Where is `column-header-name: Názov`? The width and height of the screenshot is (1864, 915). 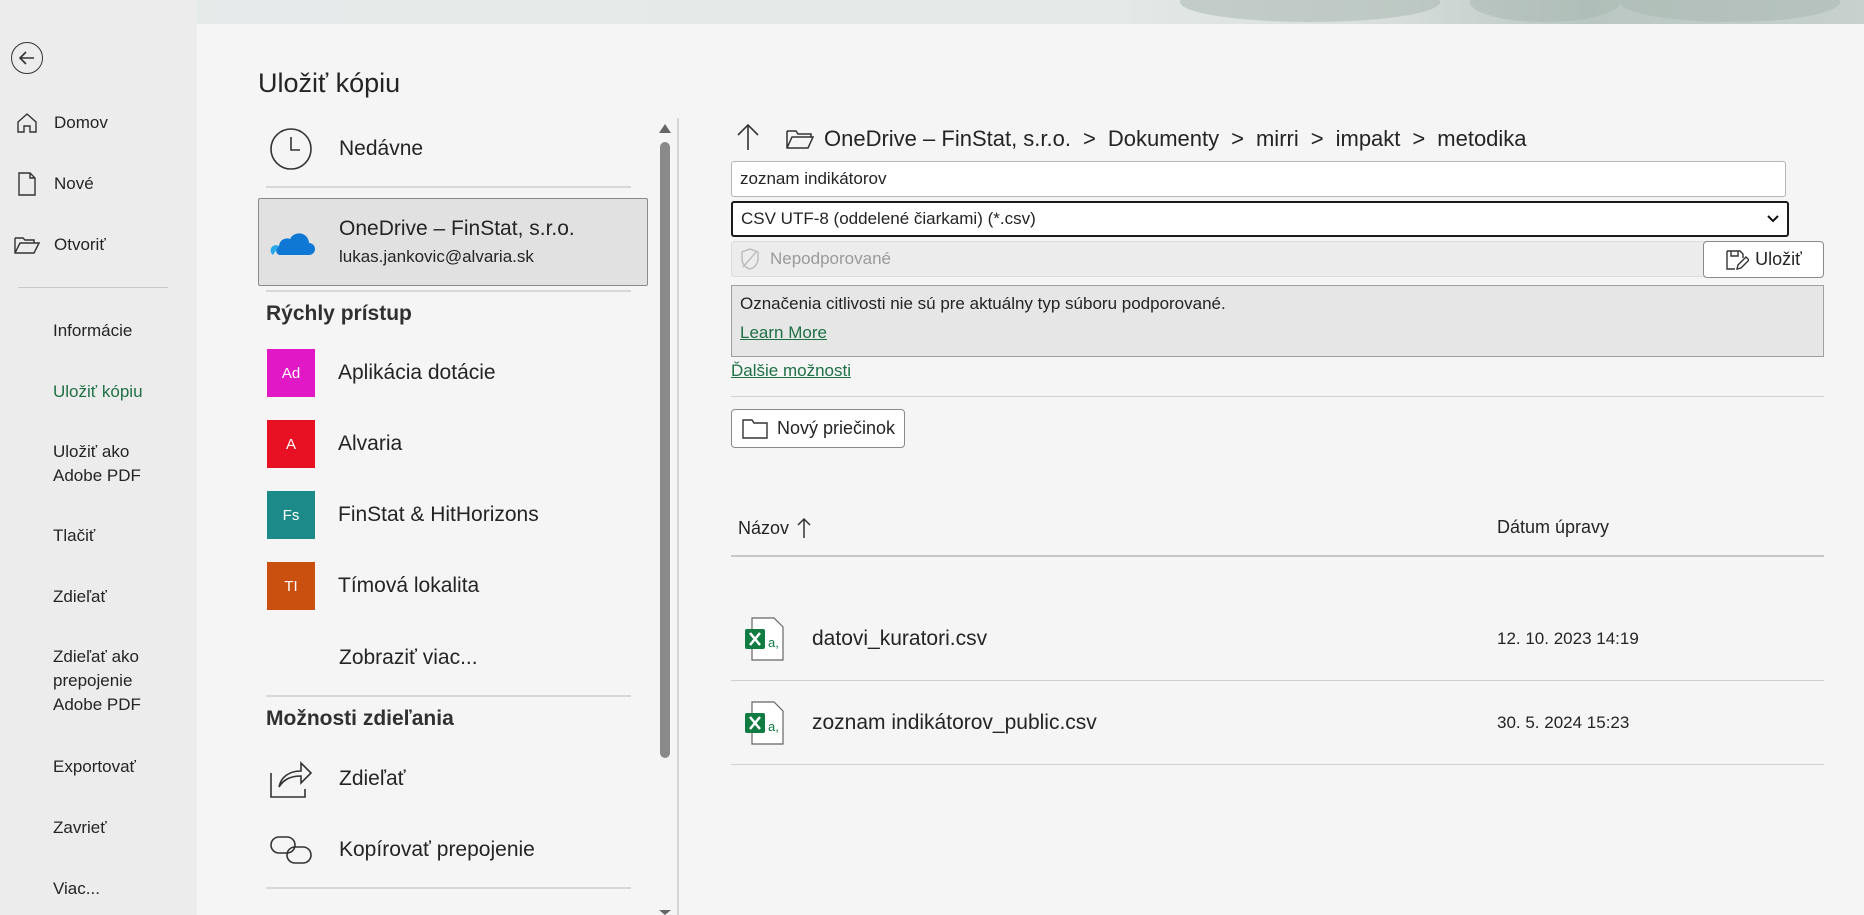 column-header-name: Názov is located at coordinates (774, 528).